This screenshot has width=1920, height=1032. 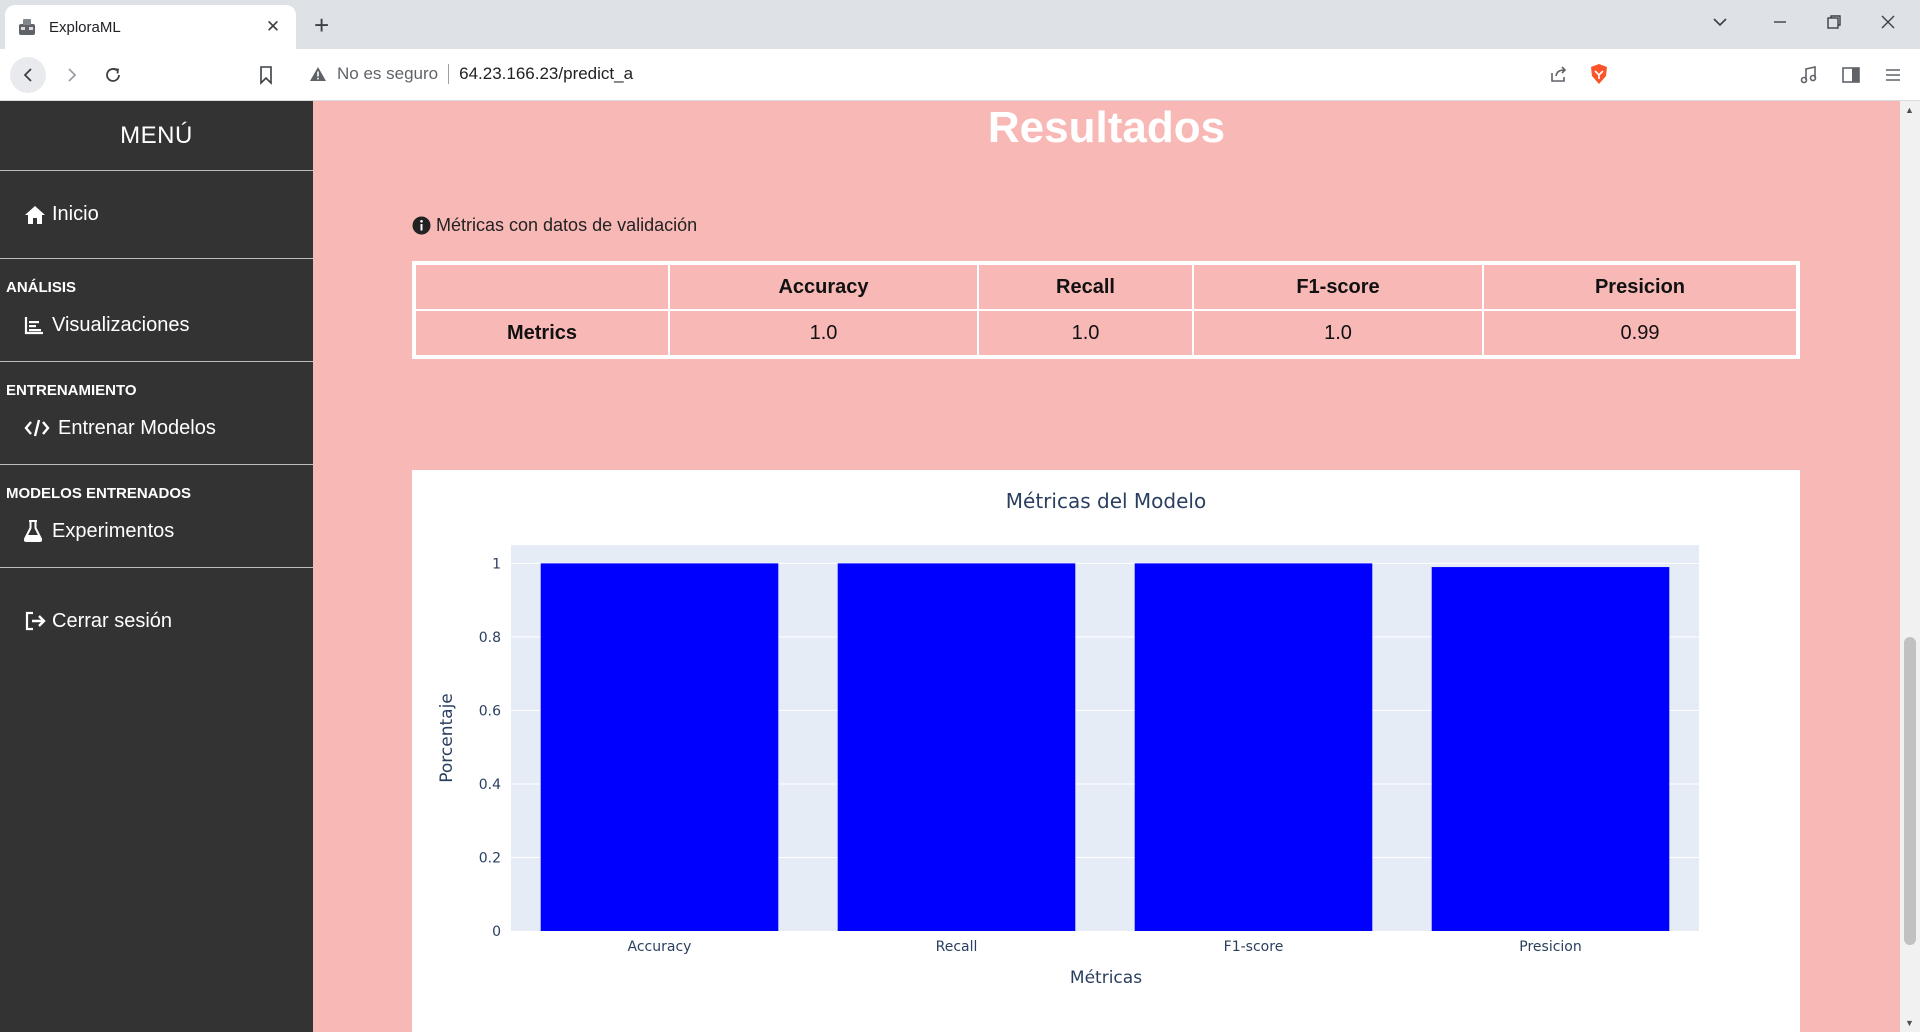 I want to click on browser-toolbar: No es seguro 64.23.166.23/predict_a, so click(x=960, y=75).